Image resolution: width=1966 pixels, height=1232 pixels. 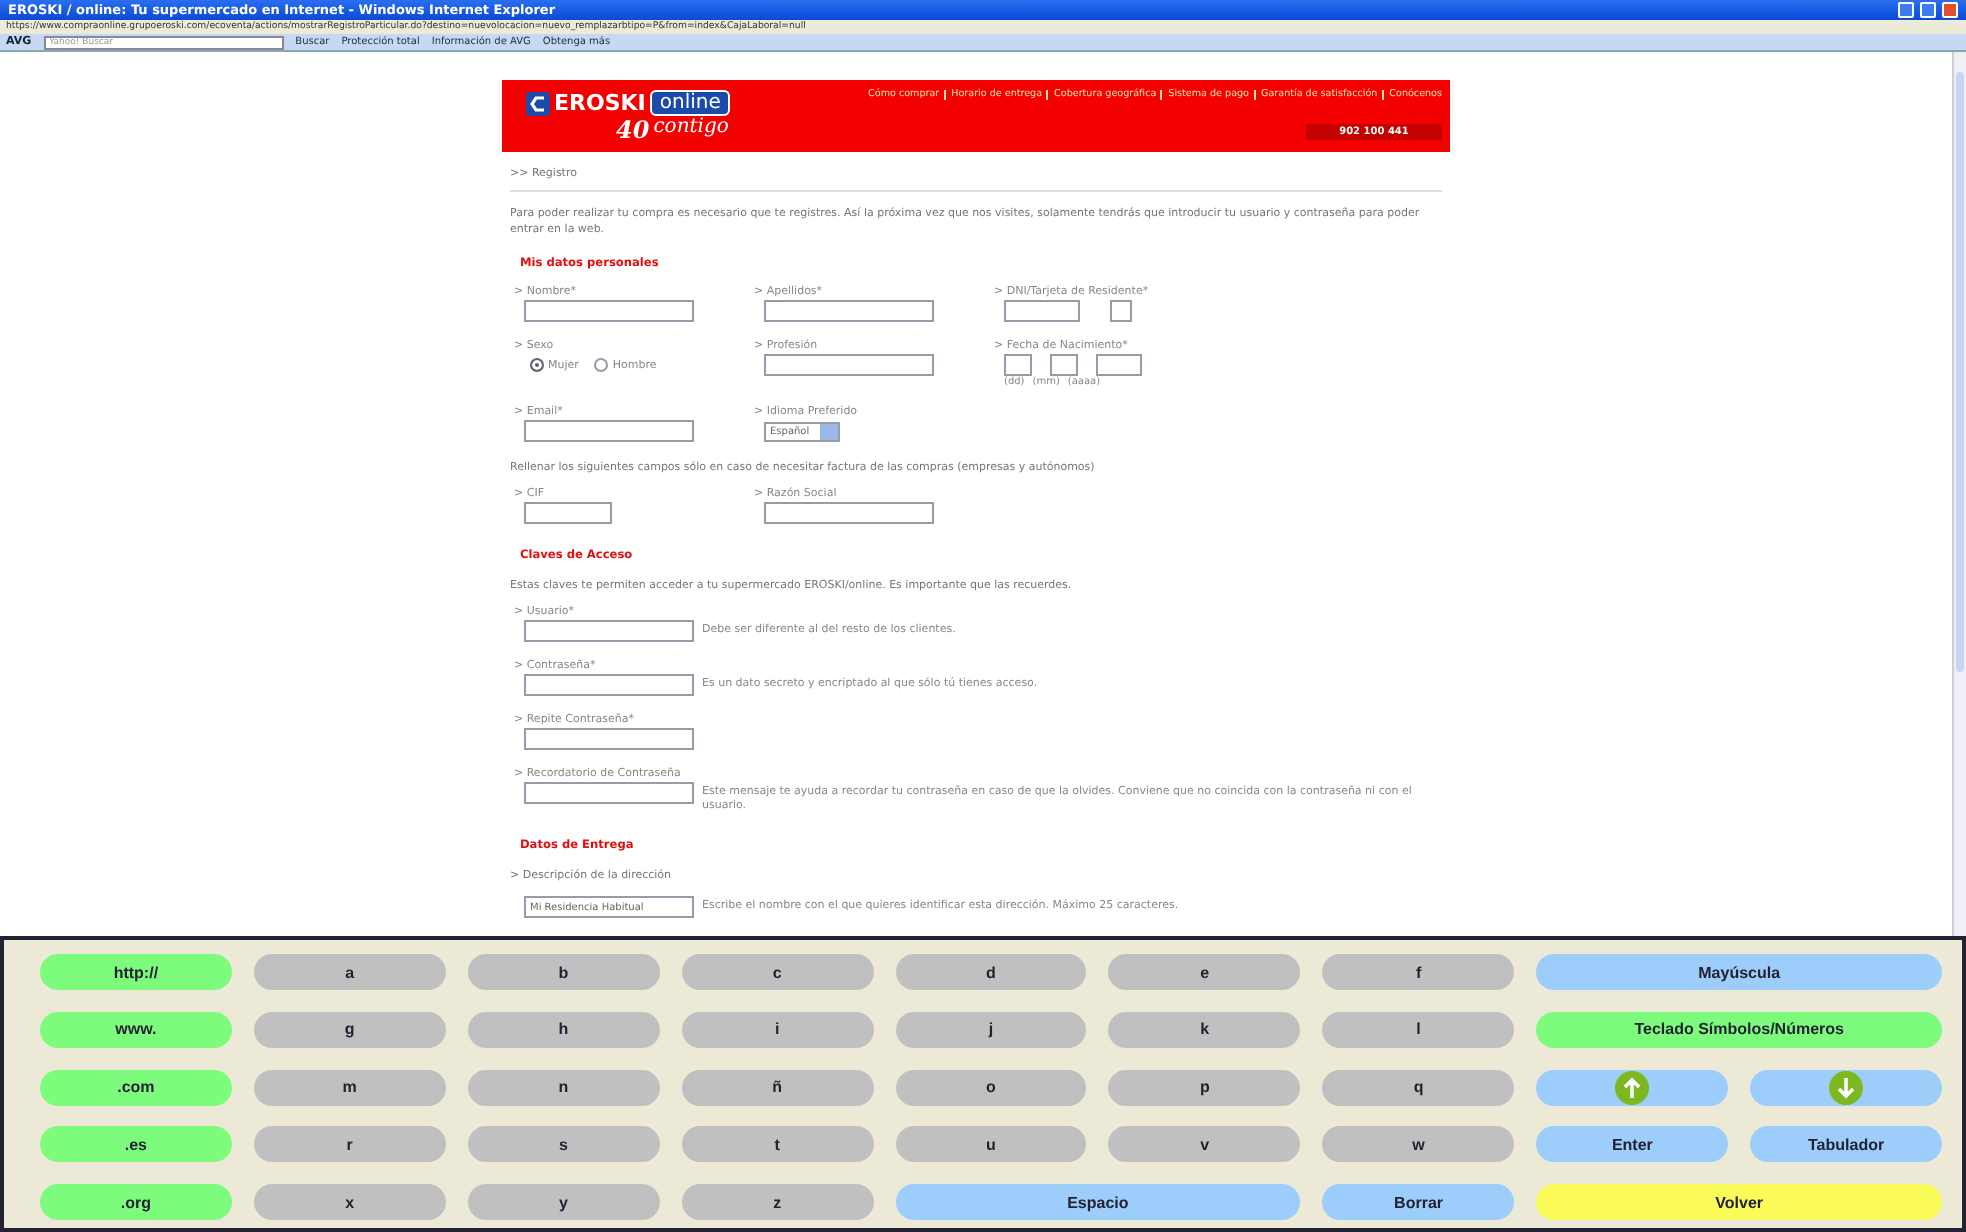 I want to click on caret-icon, so click(x=829, y=432).